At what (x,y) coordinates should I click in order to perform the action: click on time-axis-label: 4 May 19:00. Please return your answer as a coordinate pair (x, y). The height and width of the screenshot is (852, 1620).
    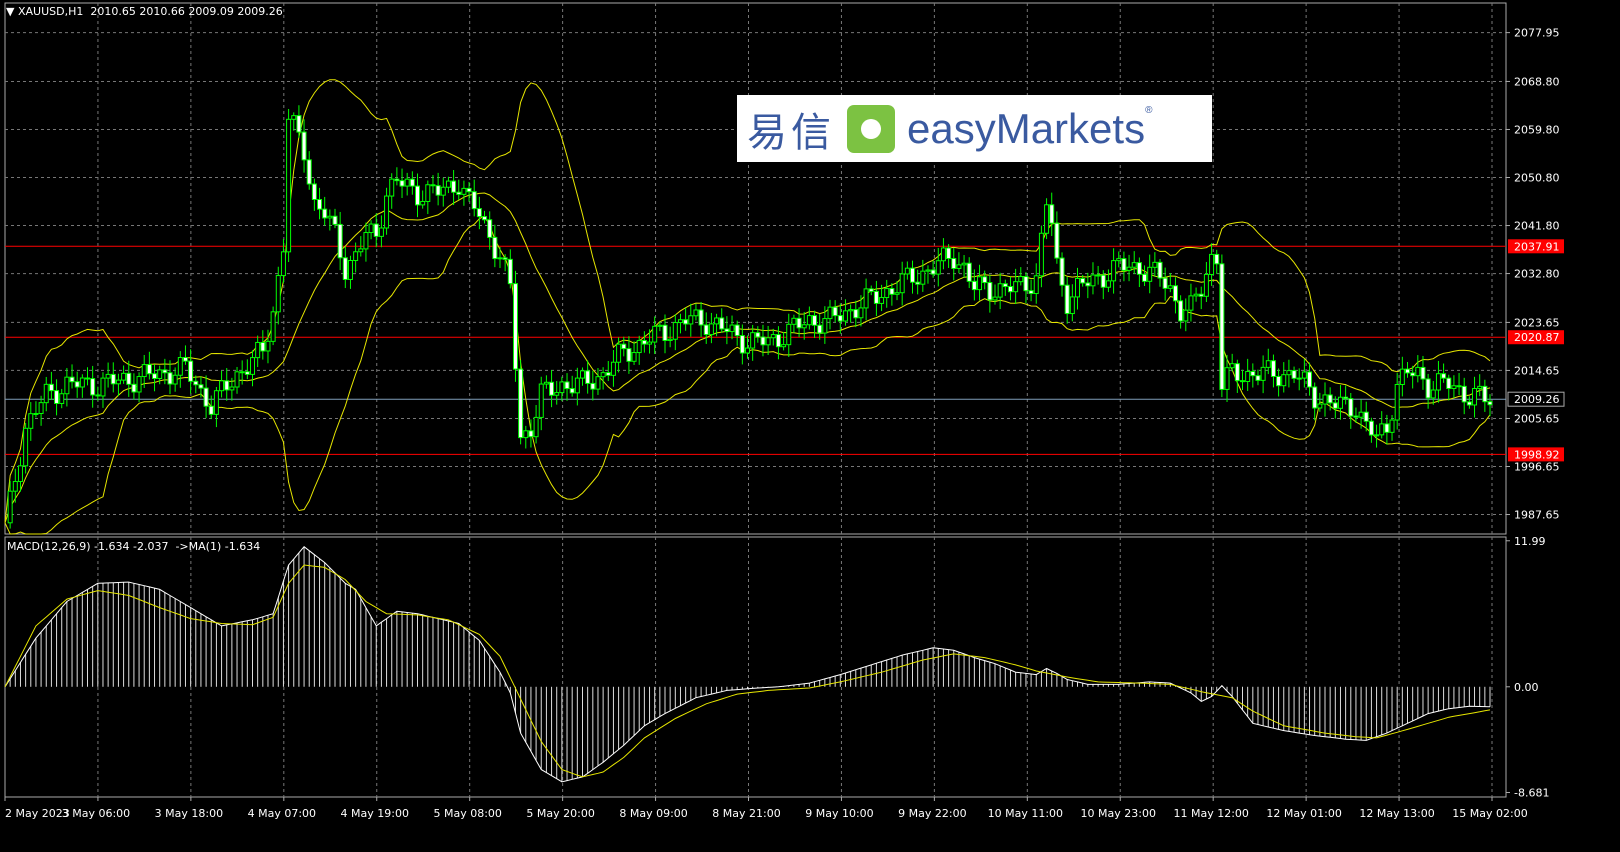
    Looking at the image, I should click on (375, 813).